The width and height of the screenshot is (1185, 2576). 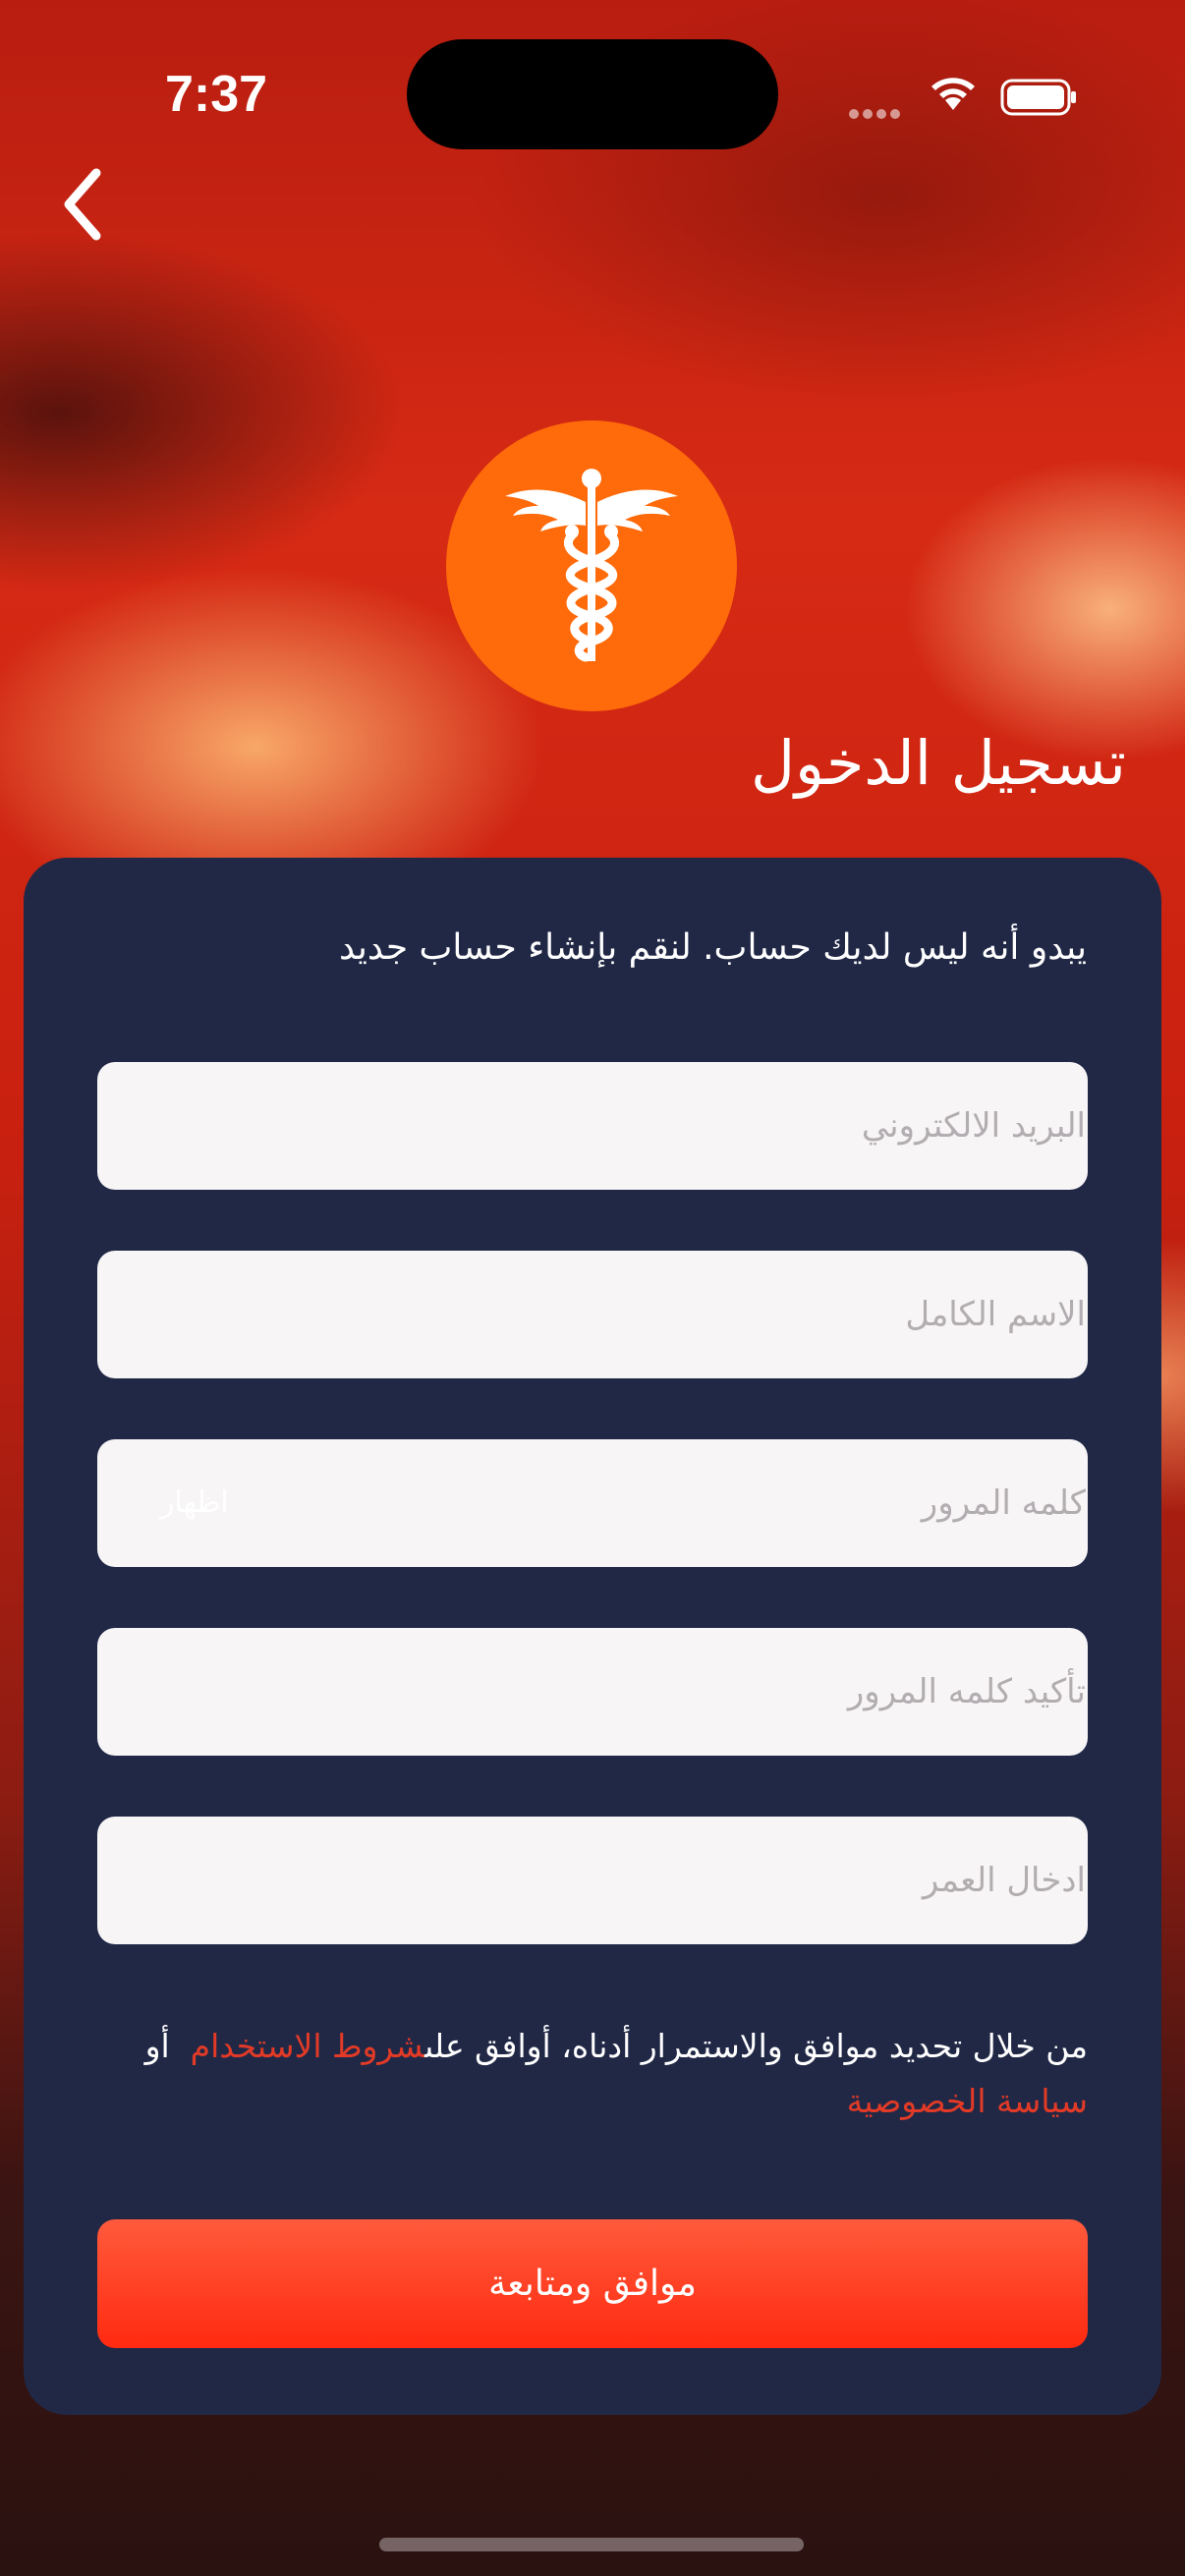 I want to click on age-field: ادخال العمر, so click(x=592, y=1880).